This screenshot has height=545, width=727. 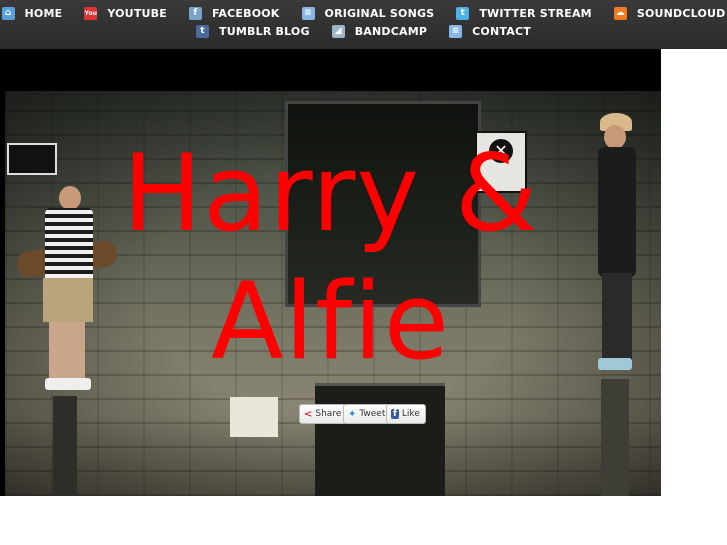 I want to click on soundcloud-icon: ☁, so click(x=620, y=13).